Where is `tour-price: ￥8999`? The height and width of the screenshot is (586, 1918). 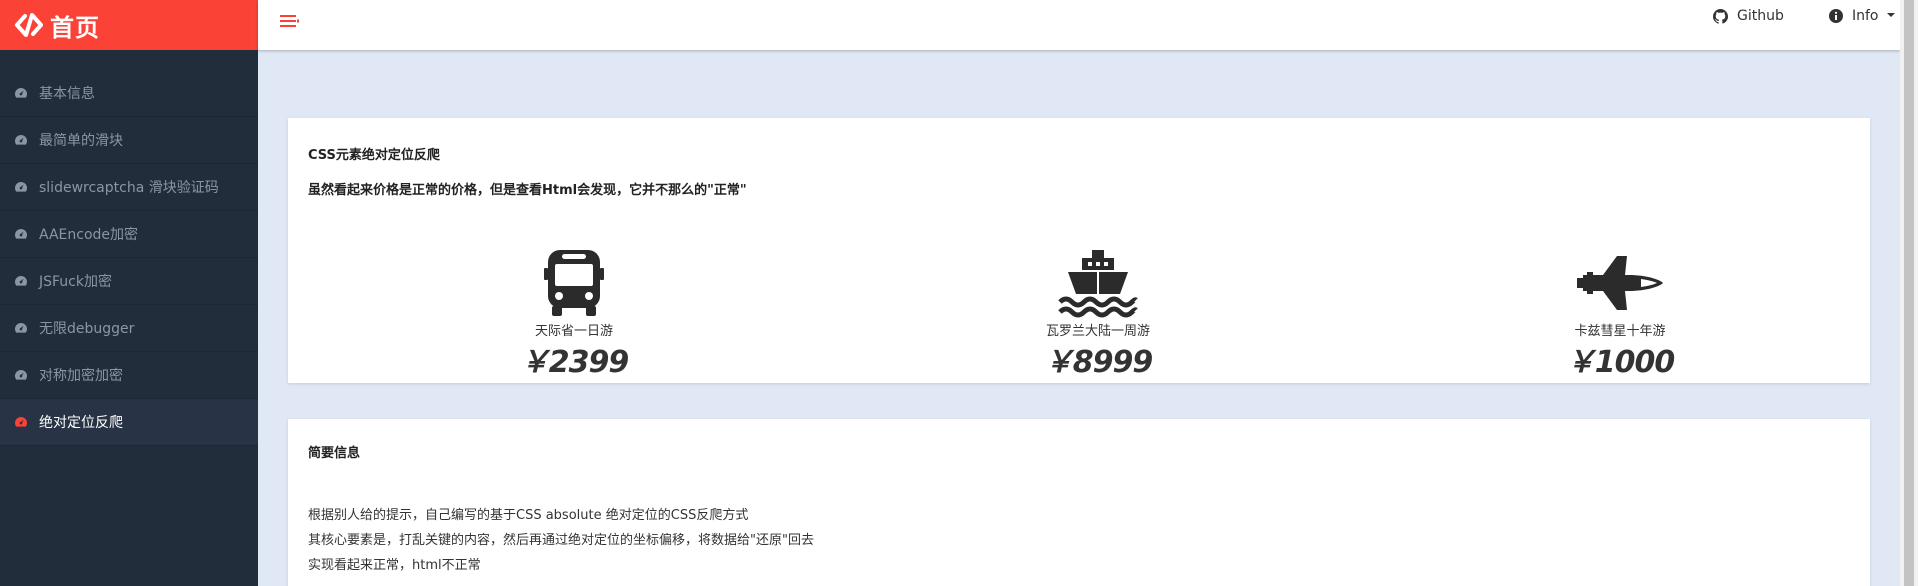
tour-price: ￥8999 is located at coordinates (1098, 362).